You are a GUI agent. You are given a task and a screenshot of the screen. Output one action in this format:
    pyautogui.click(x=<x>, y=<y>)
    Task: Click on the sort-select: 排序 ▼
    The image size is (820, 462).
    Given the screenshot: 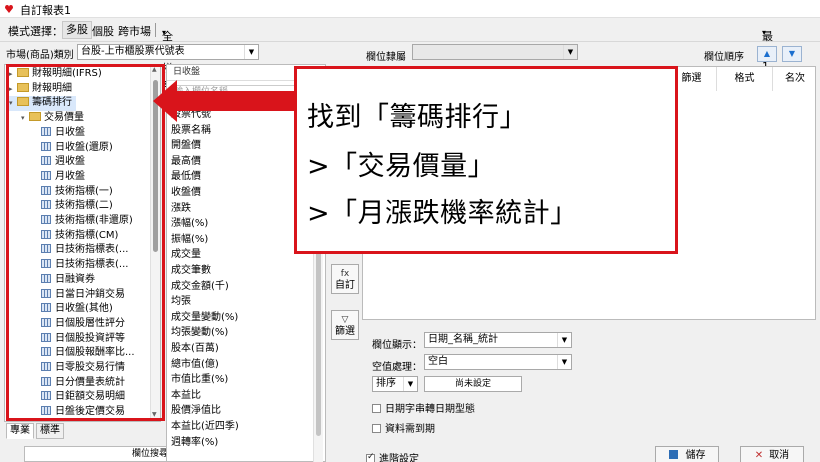 What is the action you would take?
    pyautogui.click(x=395, y=384)
    